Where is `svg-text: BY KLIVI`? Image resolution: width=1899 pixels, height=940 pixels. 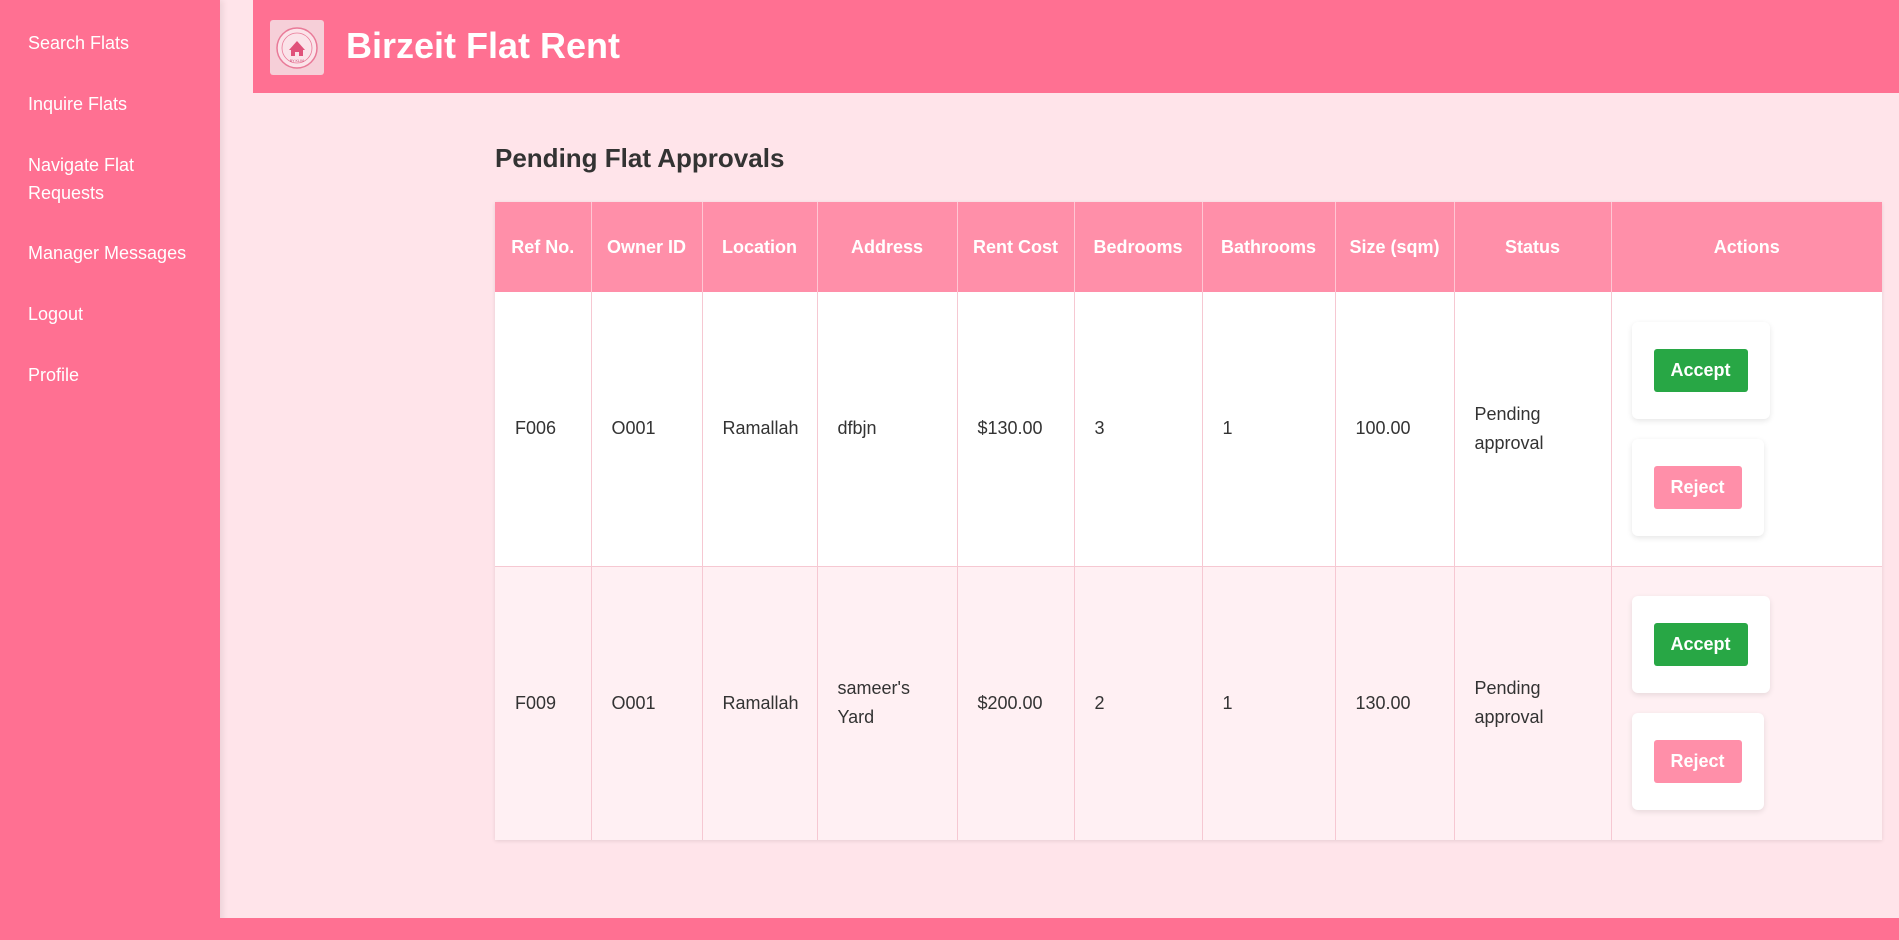 svg-text: BY KLIVI is located at coordinates (297, 61).